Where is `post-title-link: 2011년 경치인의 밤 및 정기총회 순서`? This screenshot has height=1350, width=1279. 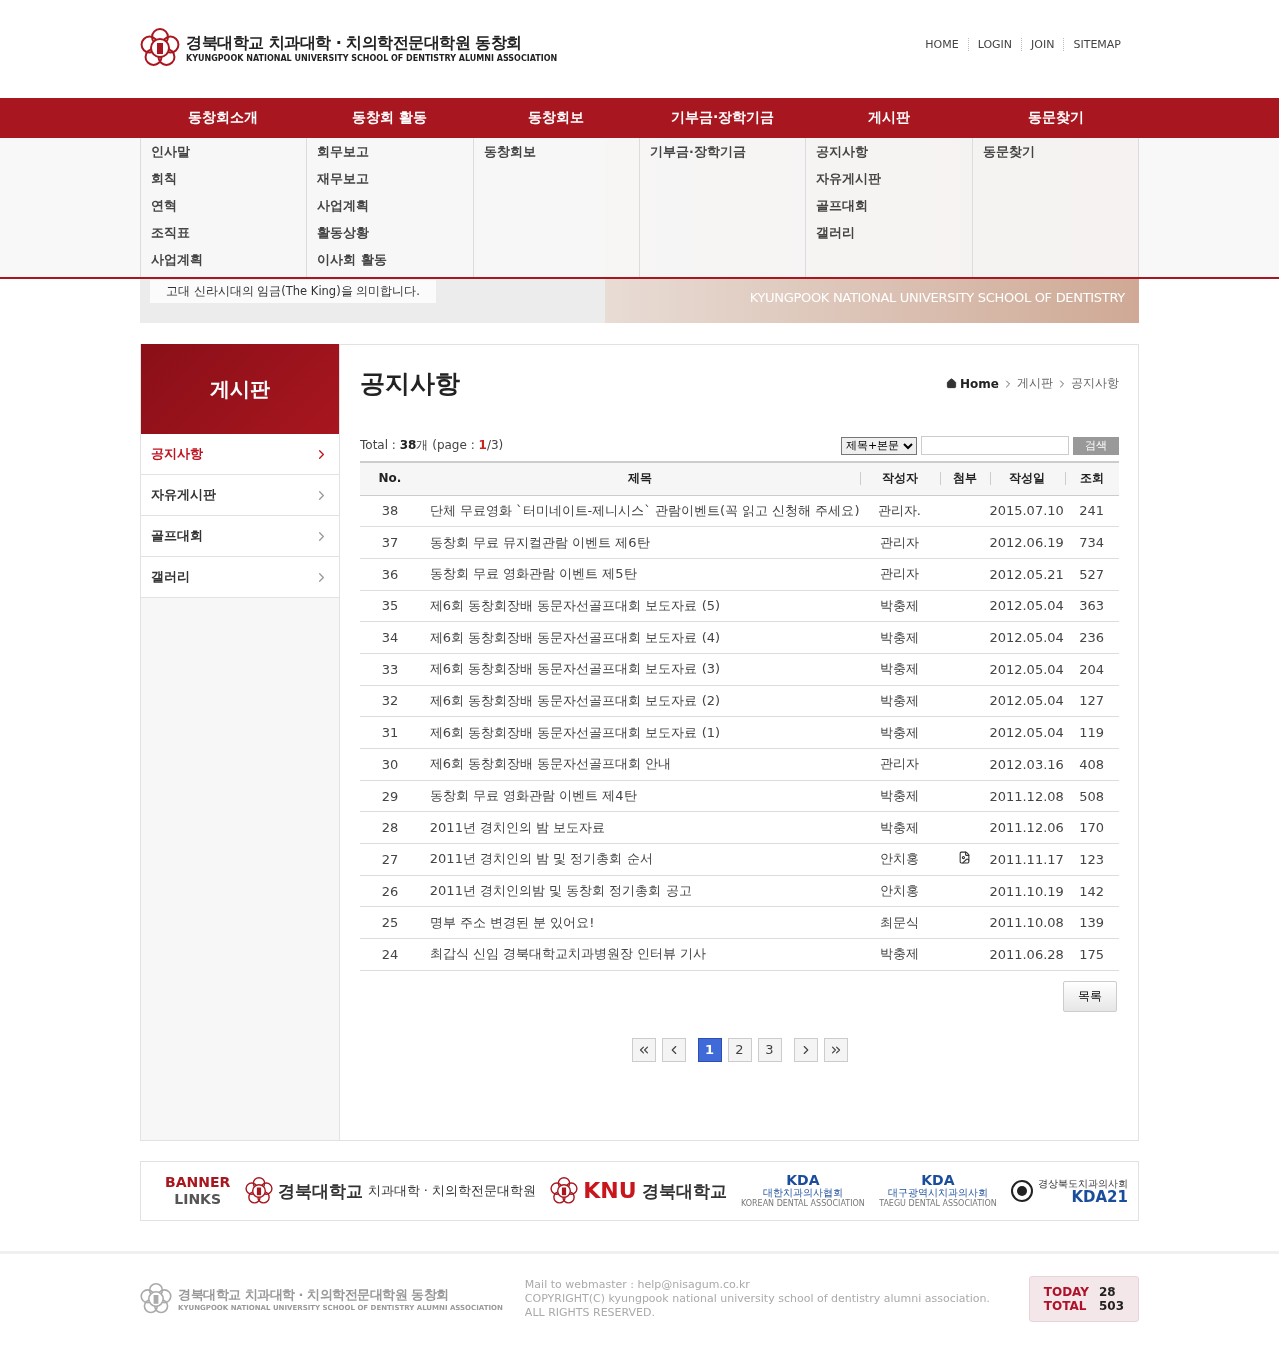
post-title-link: 2011년 경치인의 밤 및 정기총회 순서 is located at coordinates (639, 859).